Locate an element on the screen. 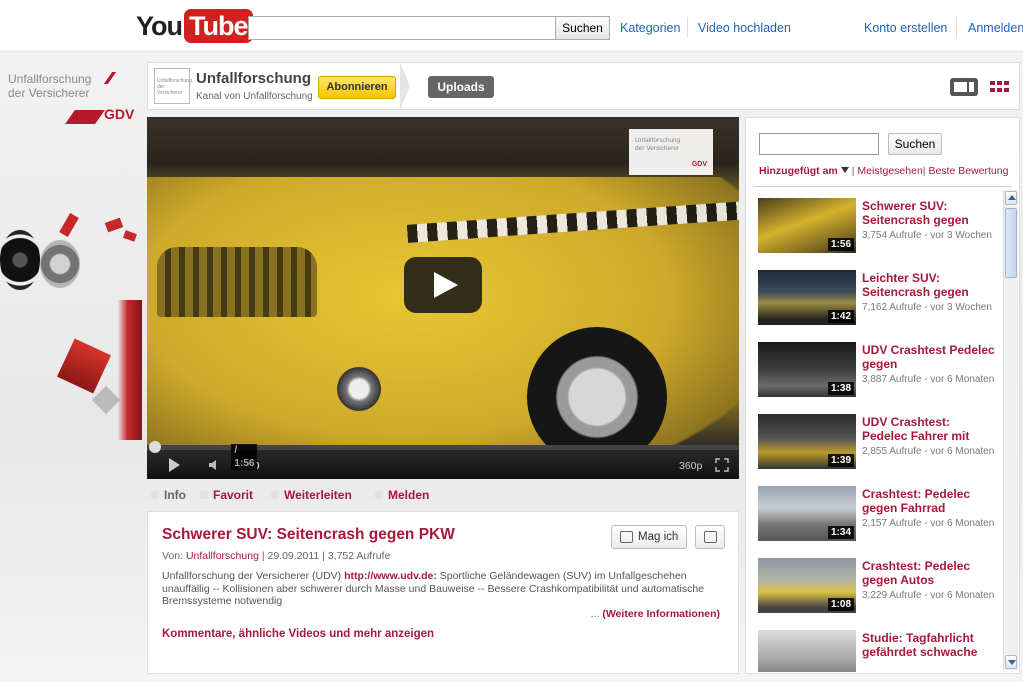 Image resolution: width=1023 pixels, height=682 pixels. tab-info: Info is located at coordinates (168, 495).